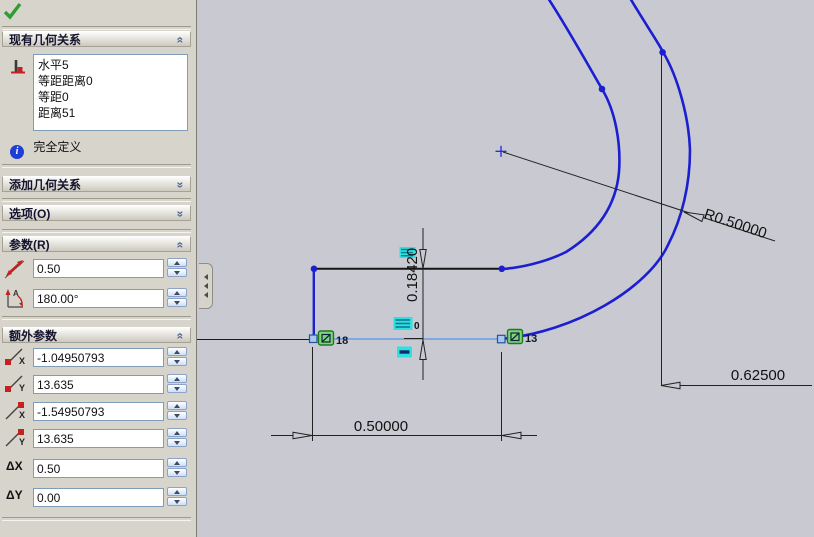 The image size is (814, 537). I want to click on badge-label: 13, so click(531, 339).